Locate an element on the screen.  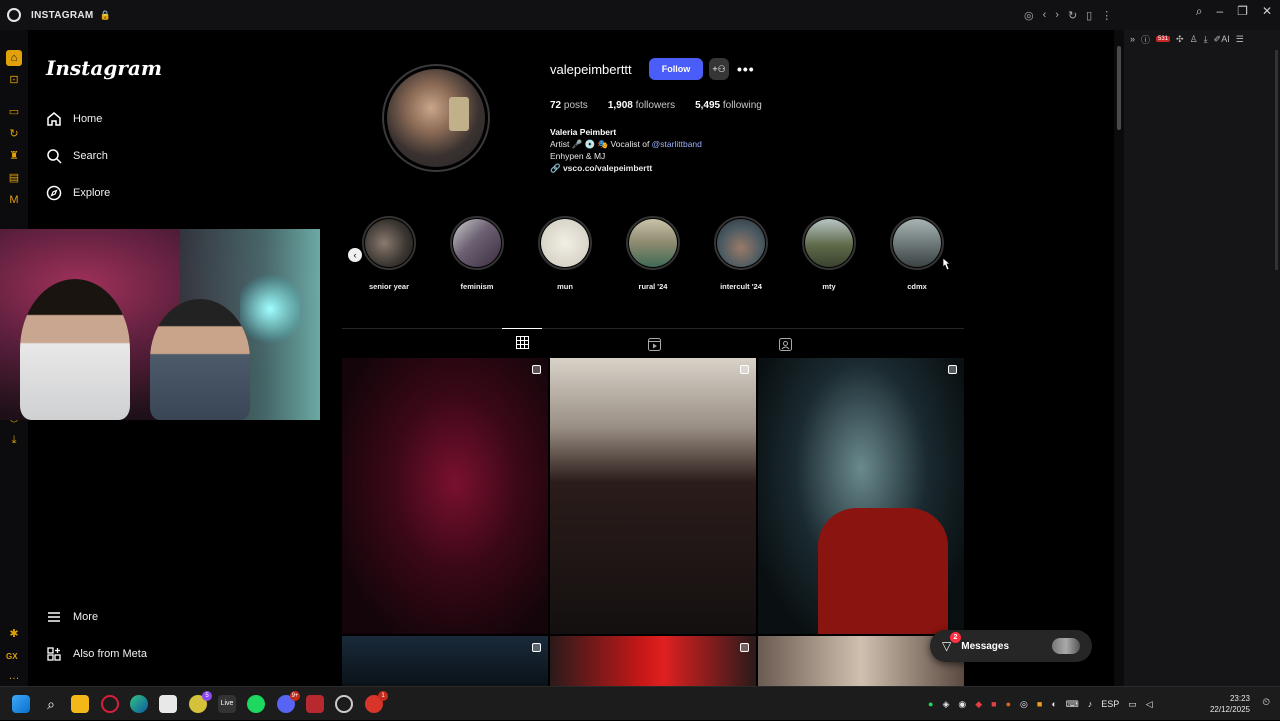
wallet-icon: ♙ is located at coordinates (1194, 39).